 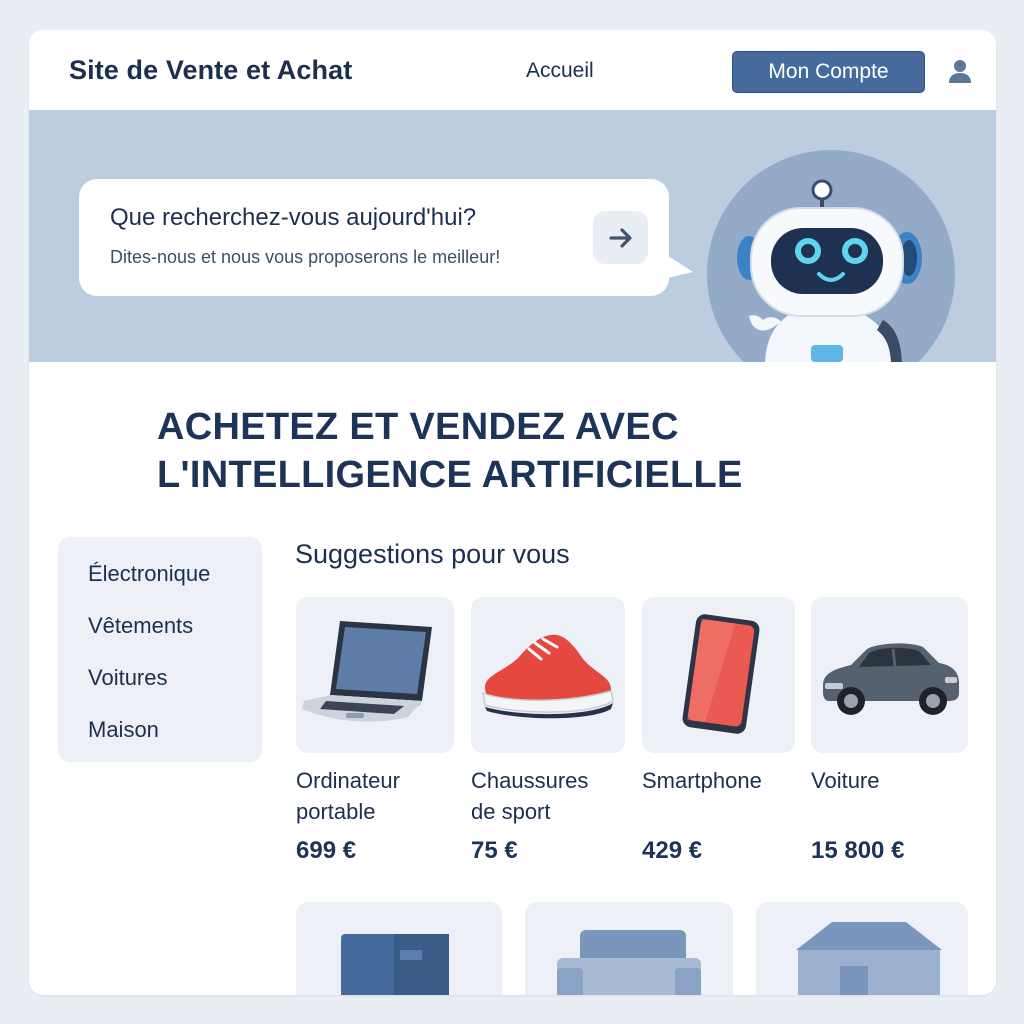 What do you see at coordinates (336, 811) in the screenshot?
I see `product-name-line-2: portable` at bounding box center [336, 811].